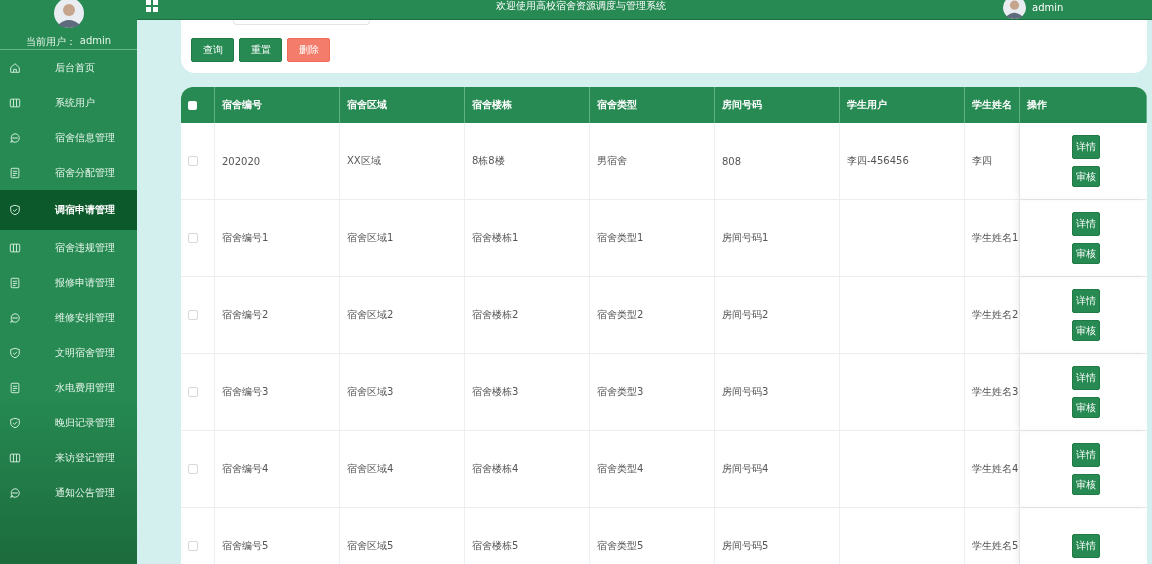 The height and width of the screenshot is (564, 1152). I want to click on table-cell: 宿舍区域1, so click(370, 238).